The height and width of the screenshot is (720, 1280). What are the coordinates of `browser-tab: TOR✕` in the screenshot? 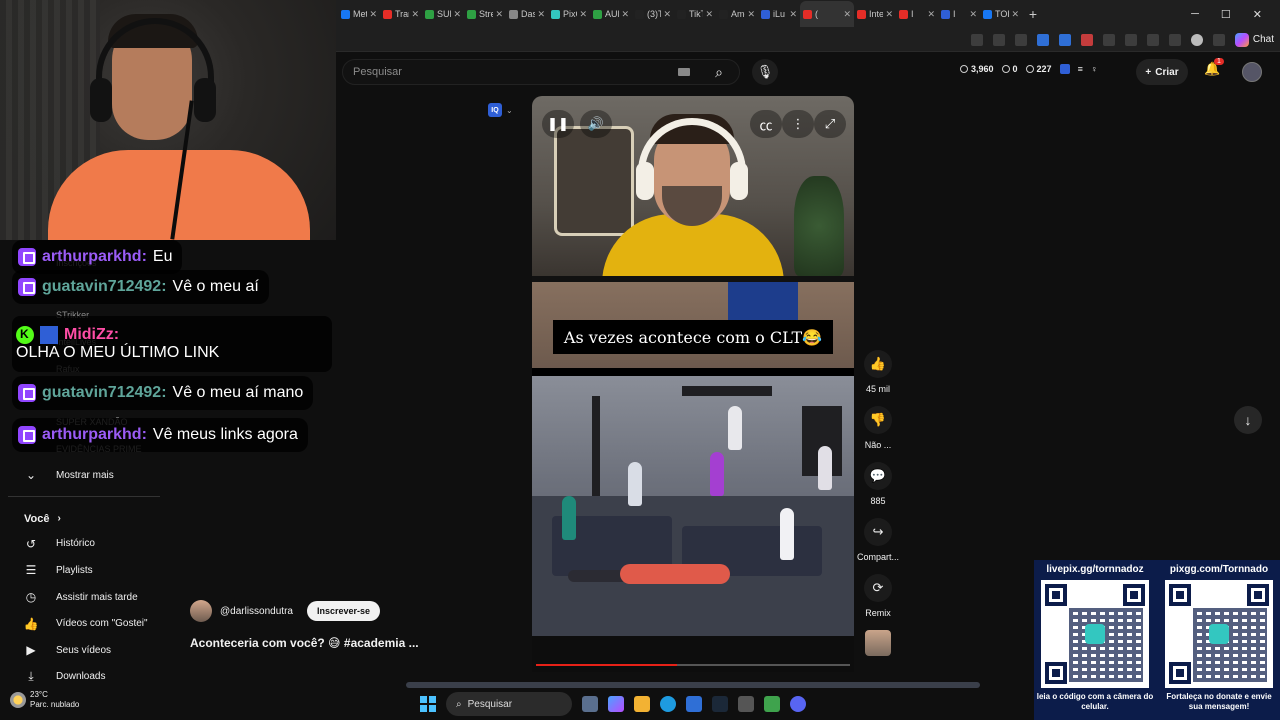 It's located at (1001, 14).